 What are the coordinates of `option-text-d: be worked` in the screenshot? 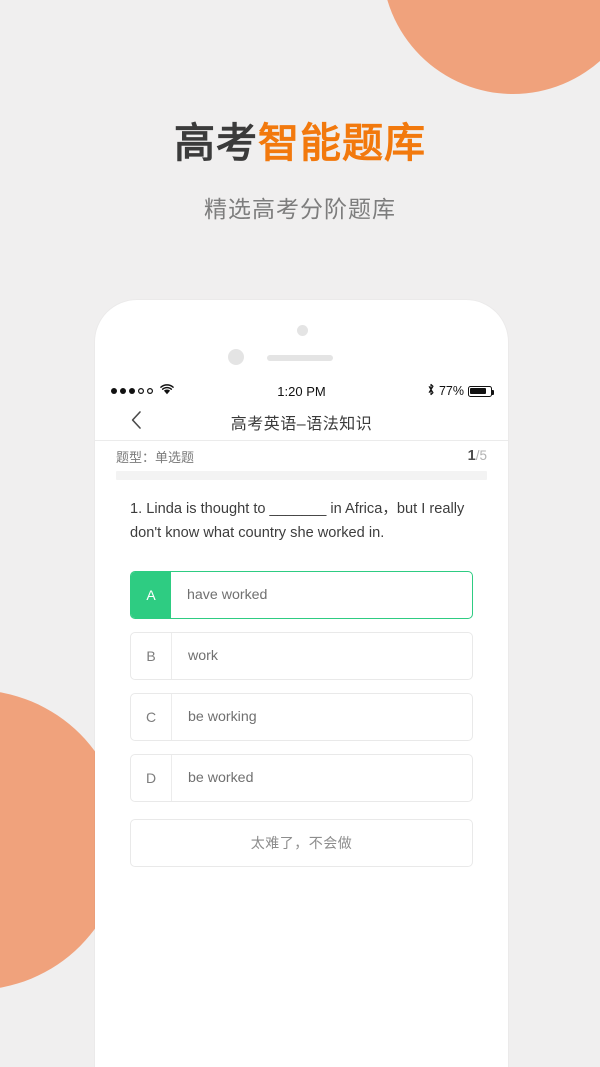 It's located at (221, 778).